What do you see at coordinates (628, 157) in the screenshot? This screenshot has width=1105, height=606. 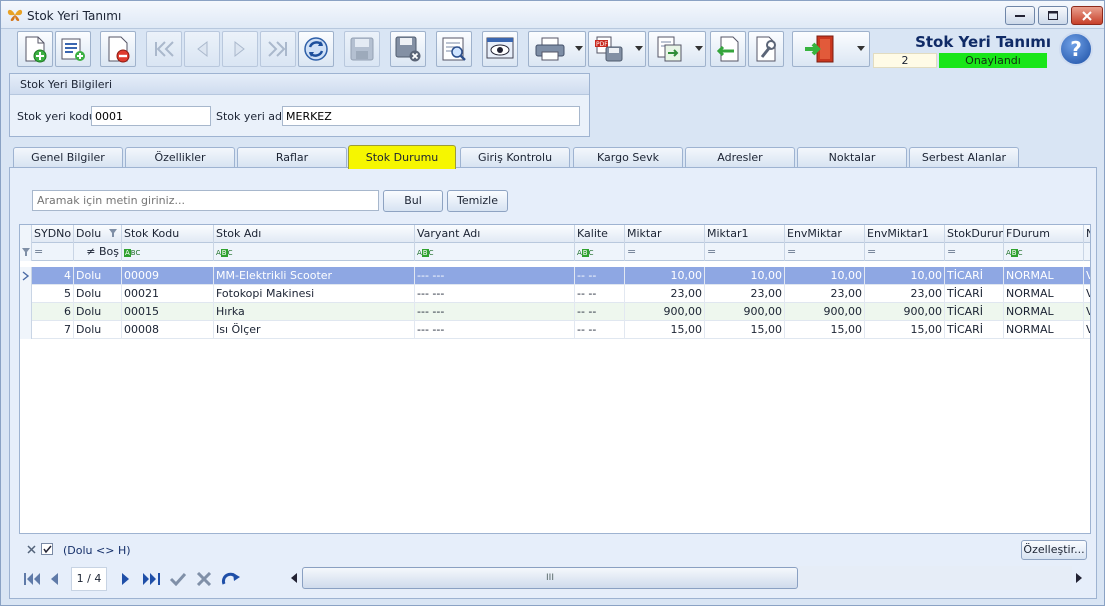 I see `tab-cargo: Kargo Sevk` at bounding box center [628, 157].